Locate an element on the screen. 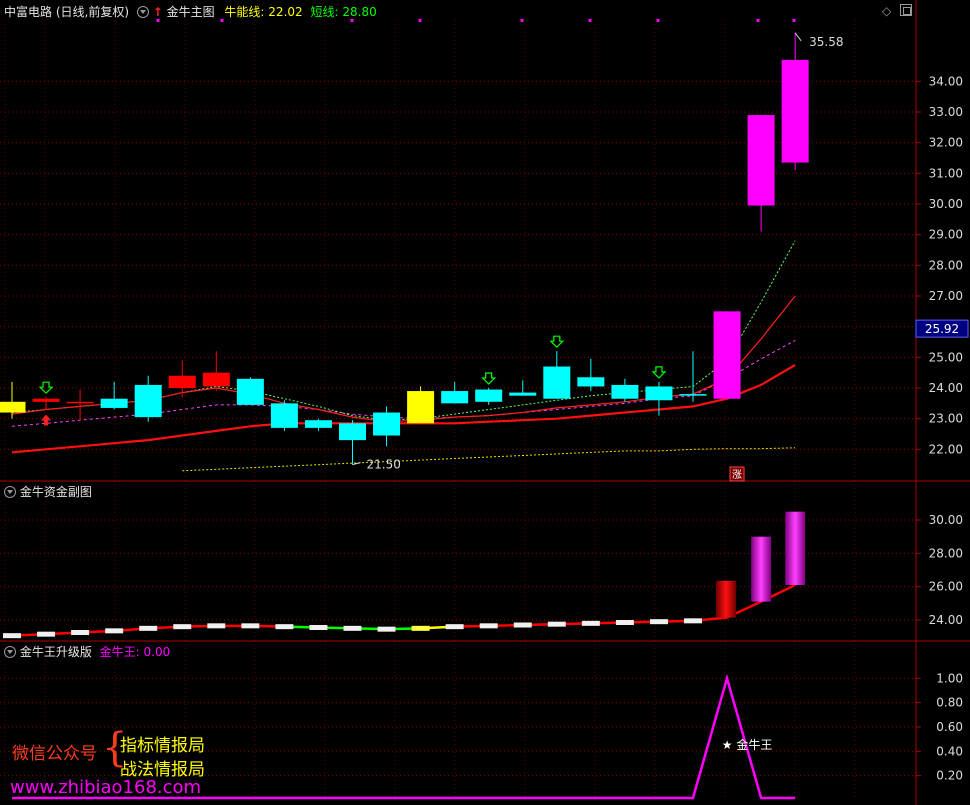 The height and width of the screenshot is (805, 970). diamond-icon: ◇ is located at coordinates (886, 11).